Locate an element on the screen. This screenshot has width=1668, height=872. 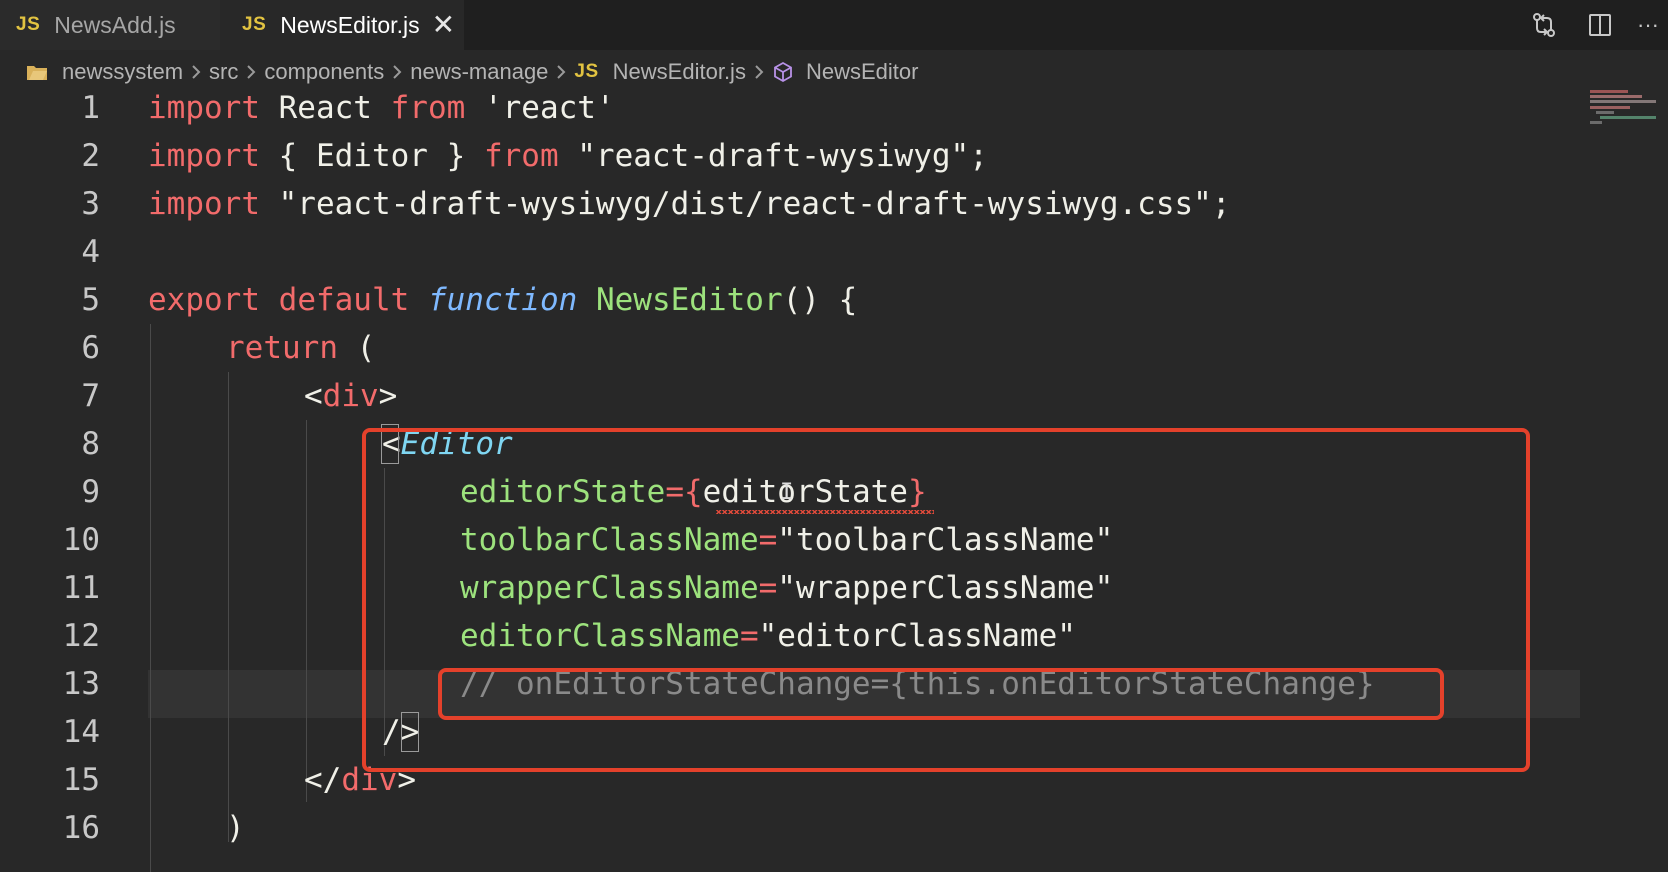
tab-newseditor: JS NewsEditor.js ✕ is located at coordinates (342, 25).